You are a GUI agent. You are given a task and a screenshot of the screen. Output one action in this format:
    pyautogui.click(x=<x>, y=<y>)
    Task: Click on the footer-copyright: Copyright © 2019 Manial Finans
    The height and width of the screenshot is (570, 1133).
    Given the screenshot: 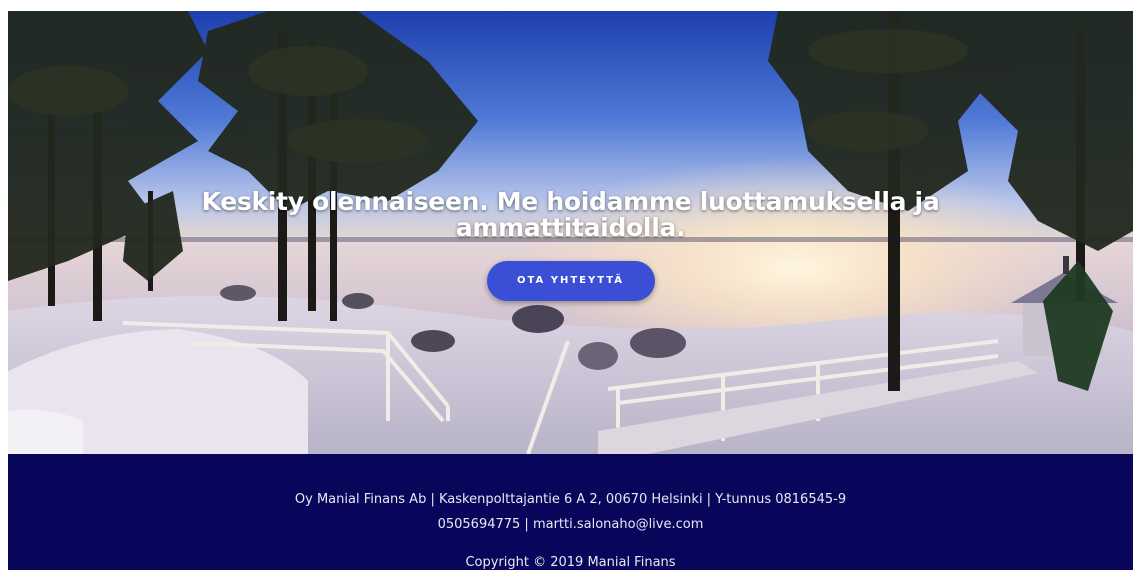 What is the action you would take?
    pyautogui.click(x=570, y=562)
    